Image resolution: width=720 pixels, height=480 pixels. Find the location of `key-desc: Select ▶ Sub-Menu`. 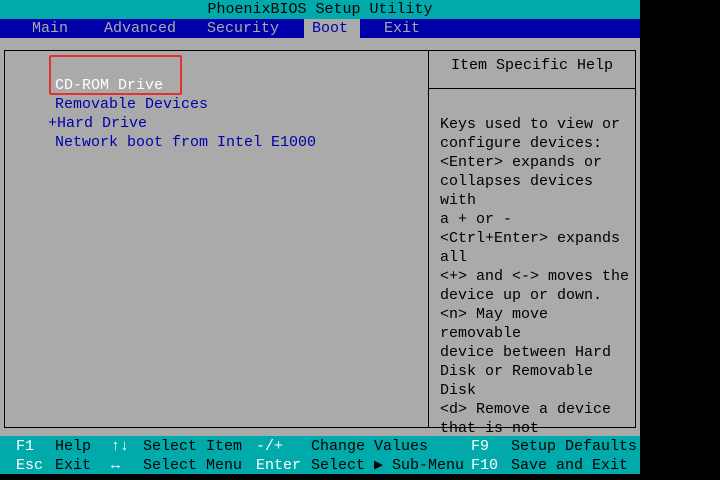

key-desc: Select ▶ Sub-Menu is located at coordinates (388, 465).